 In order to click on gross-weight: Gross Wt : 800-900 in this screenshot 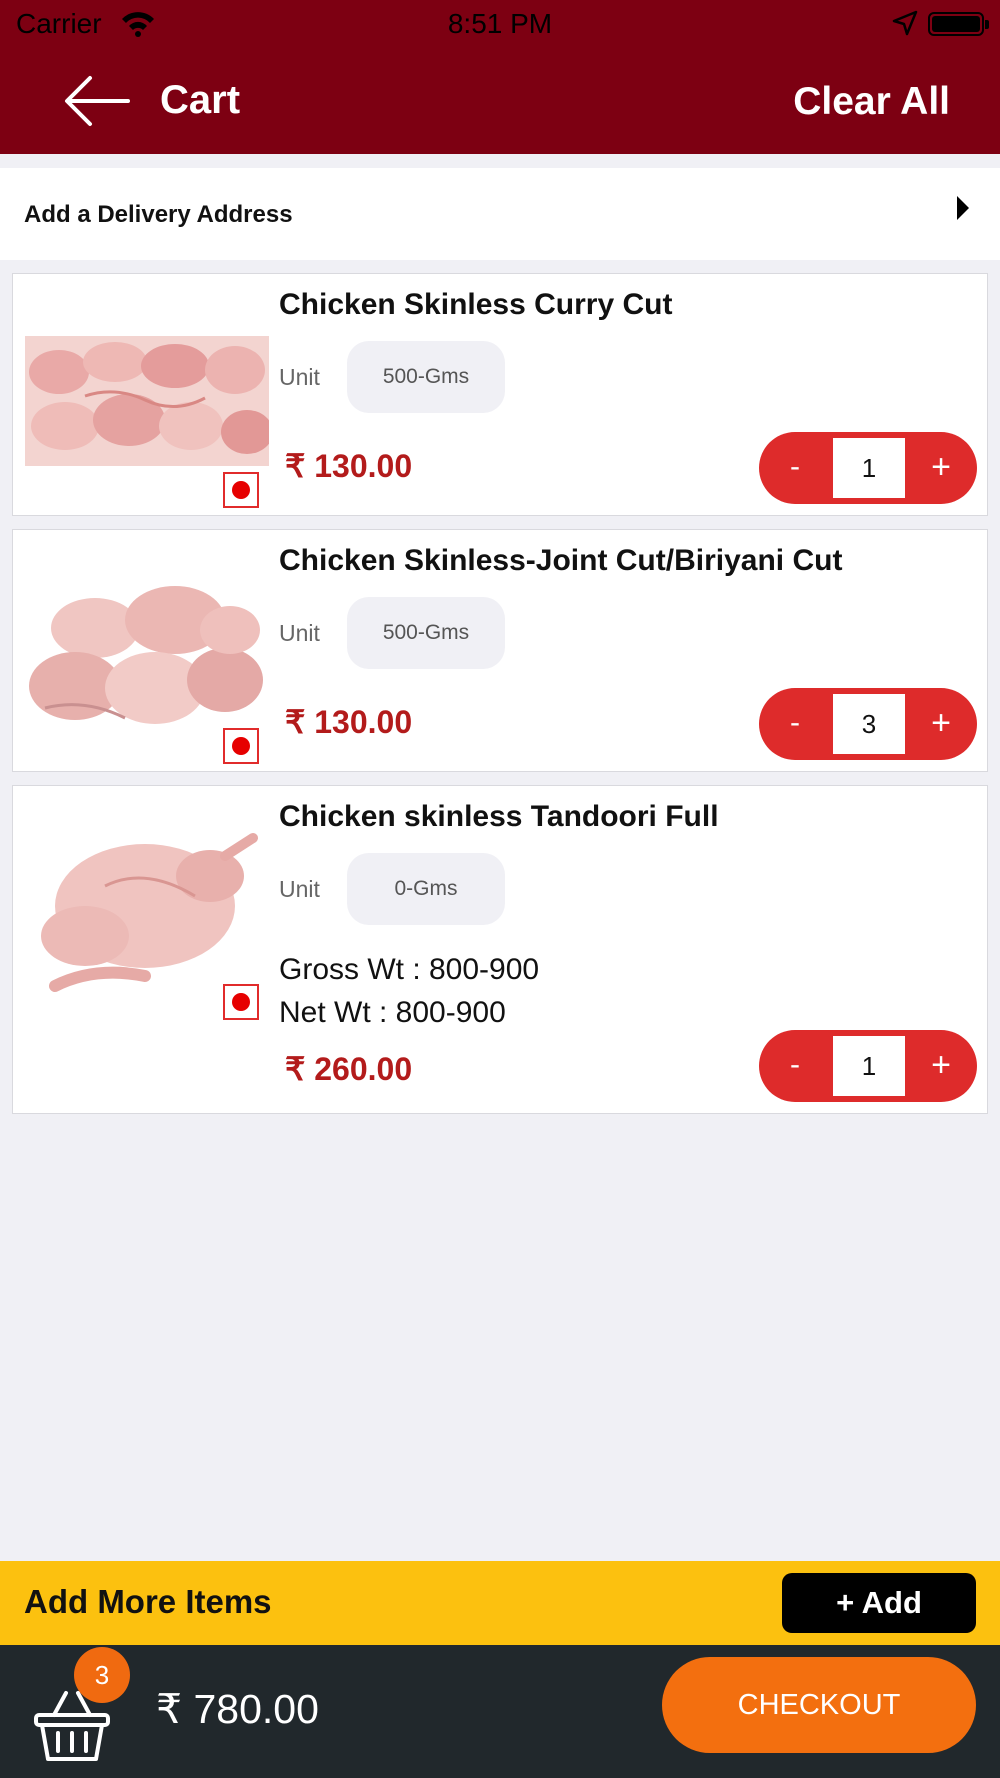, I will do `click(409, 969)`.